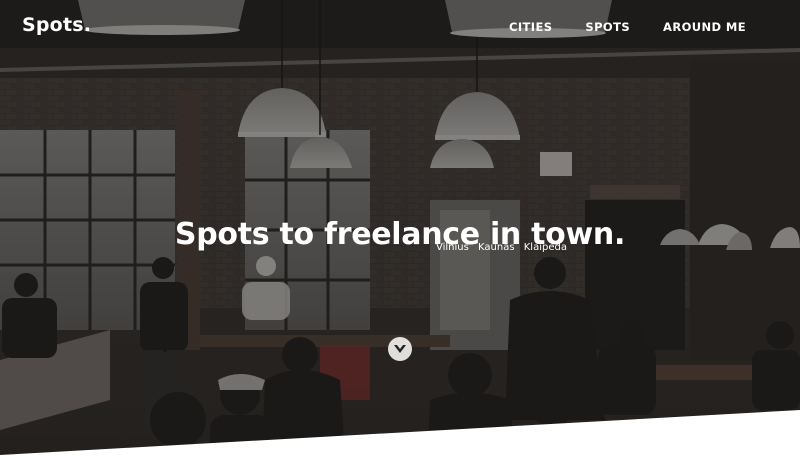 The width and height of the screenshot is (800, 455). I want to click on hero-title: Spots to freelance in town., so click(400, 235).